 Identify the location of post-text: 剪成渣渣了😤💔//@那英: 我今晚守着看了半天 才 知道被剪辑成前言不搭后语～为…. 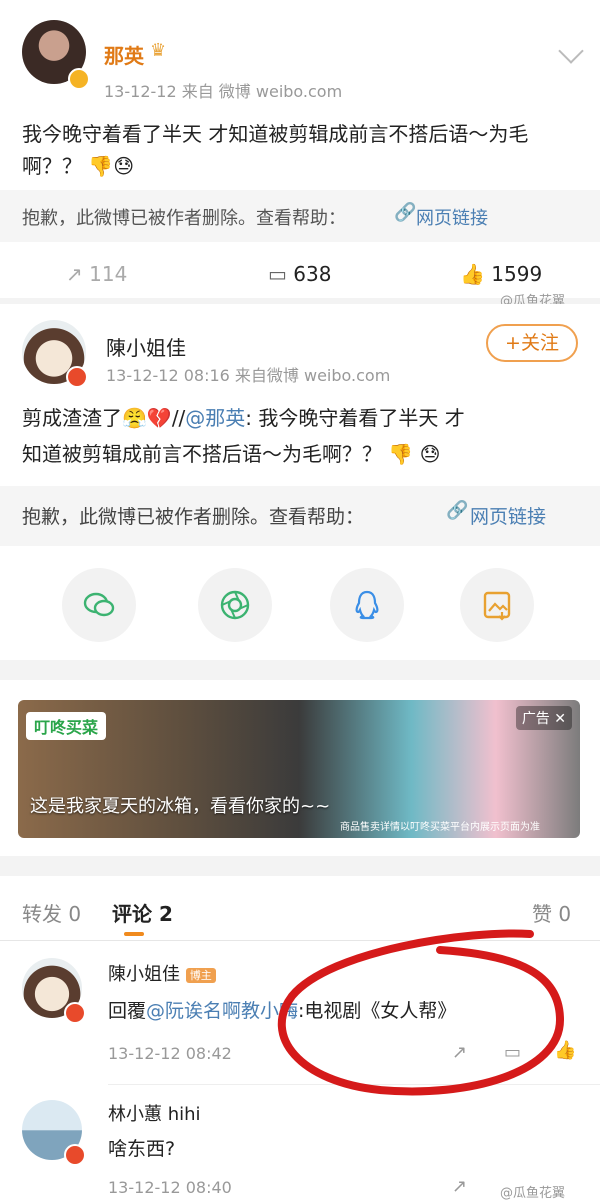
(302, 436).